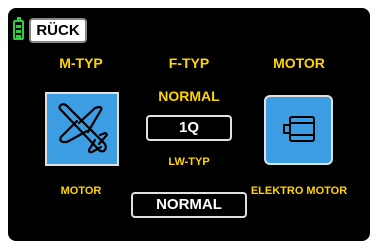 This screenshot has height=249, width=378. Describe the element at coordinates (189, 63) in the screenshot. I see `f-typ-header: F-TYP` at that location.